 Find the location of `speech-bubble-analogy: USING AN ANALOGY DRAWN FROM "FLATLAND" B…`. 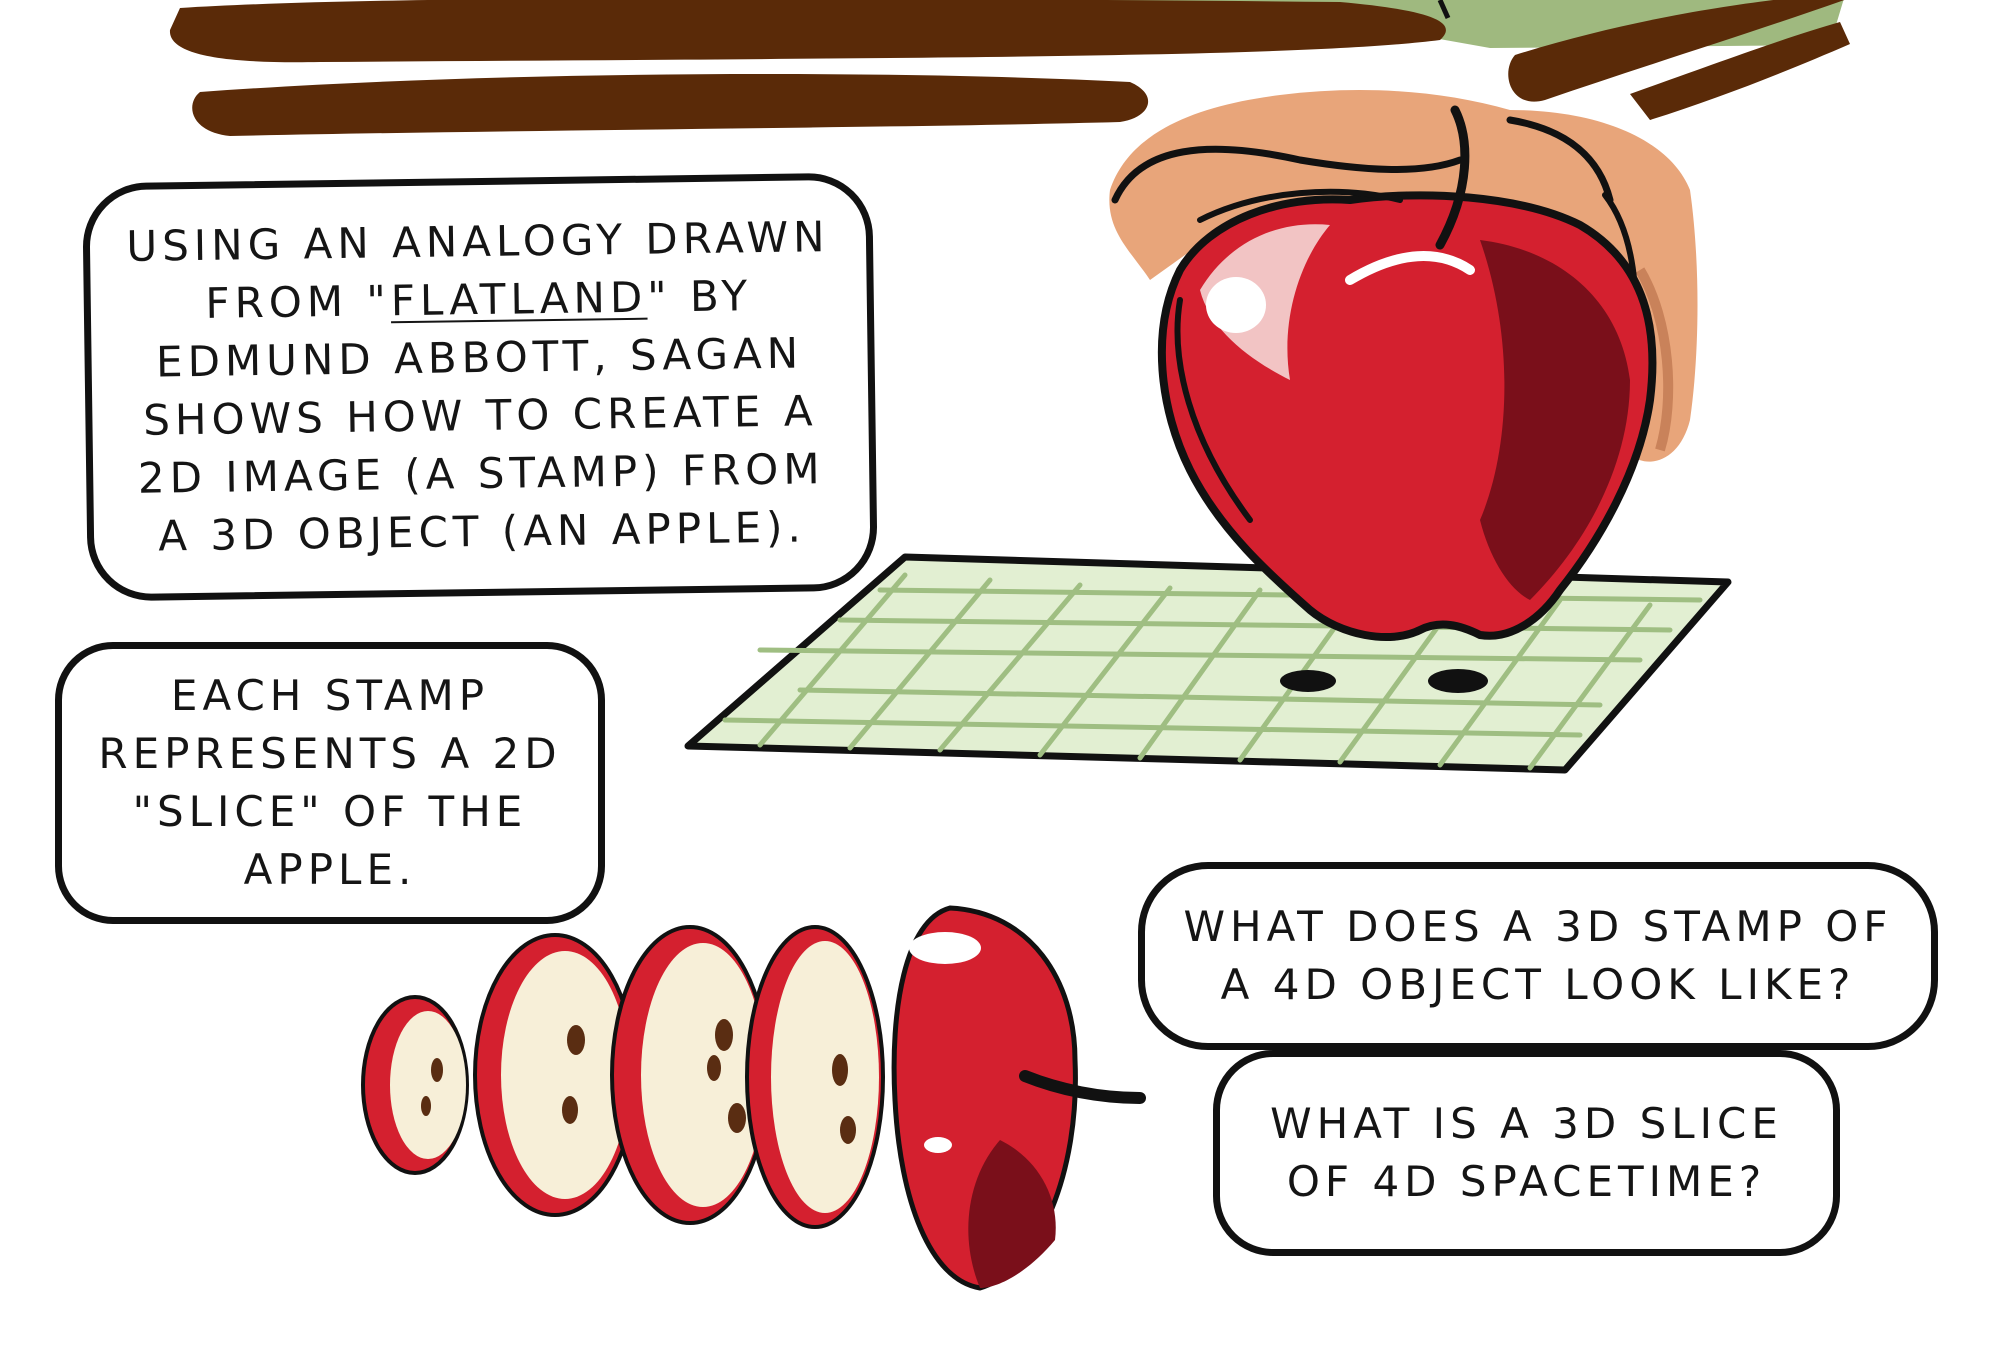

speech-bubble-analogy: USING AN ANALOGY DRAWN FROM "FLATLAND" B… is located at coordinates (480, 387).